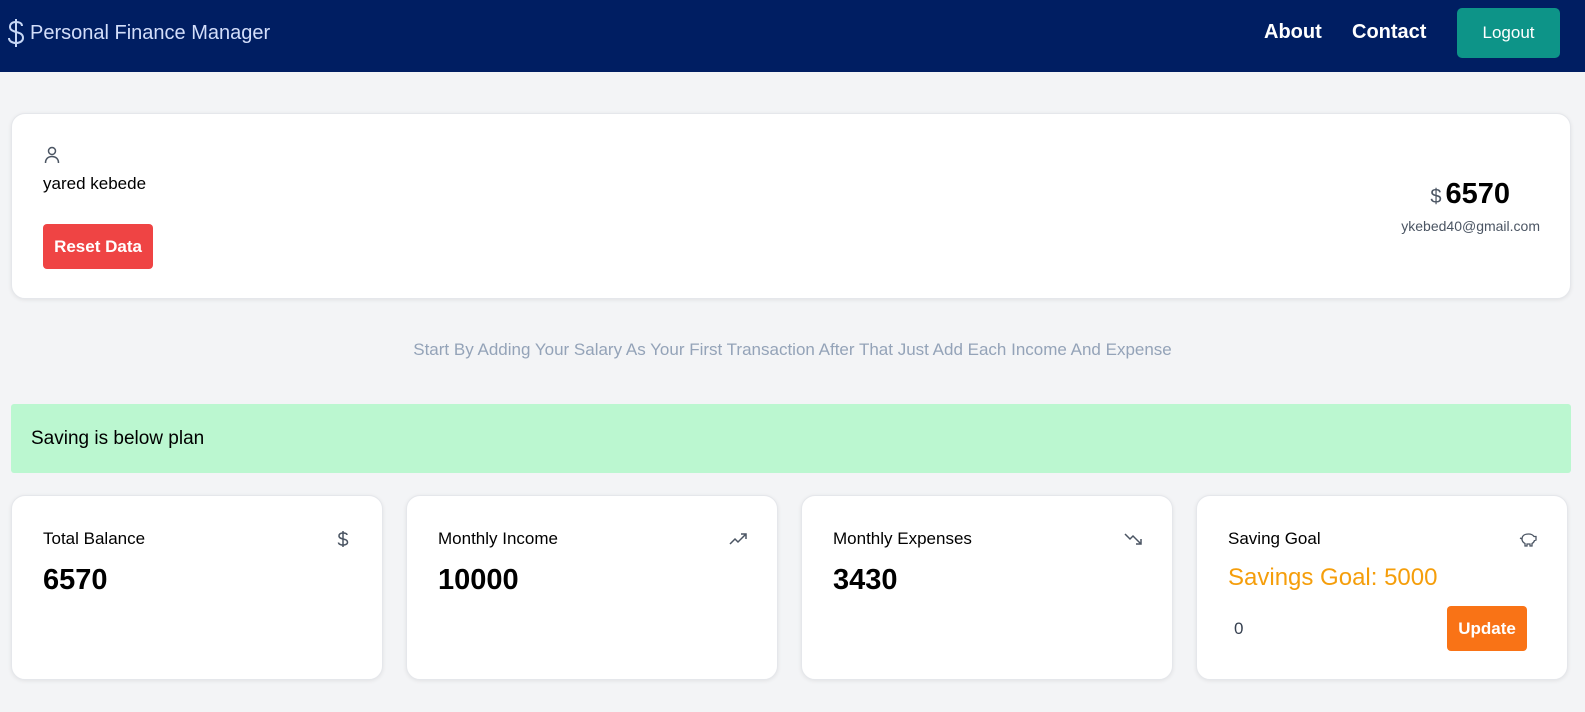 This screenshot has height=712, width=1585. What do you see at coordinates (98, 246) in the screenshot?
I see `reset-data-button: Reset Data` at bounding box center [98, 246].